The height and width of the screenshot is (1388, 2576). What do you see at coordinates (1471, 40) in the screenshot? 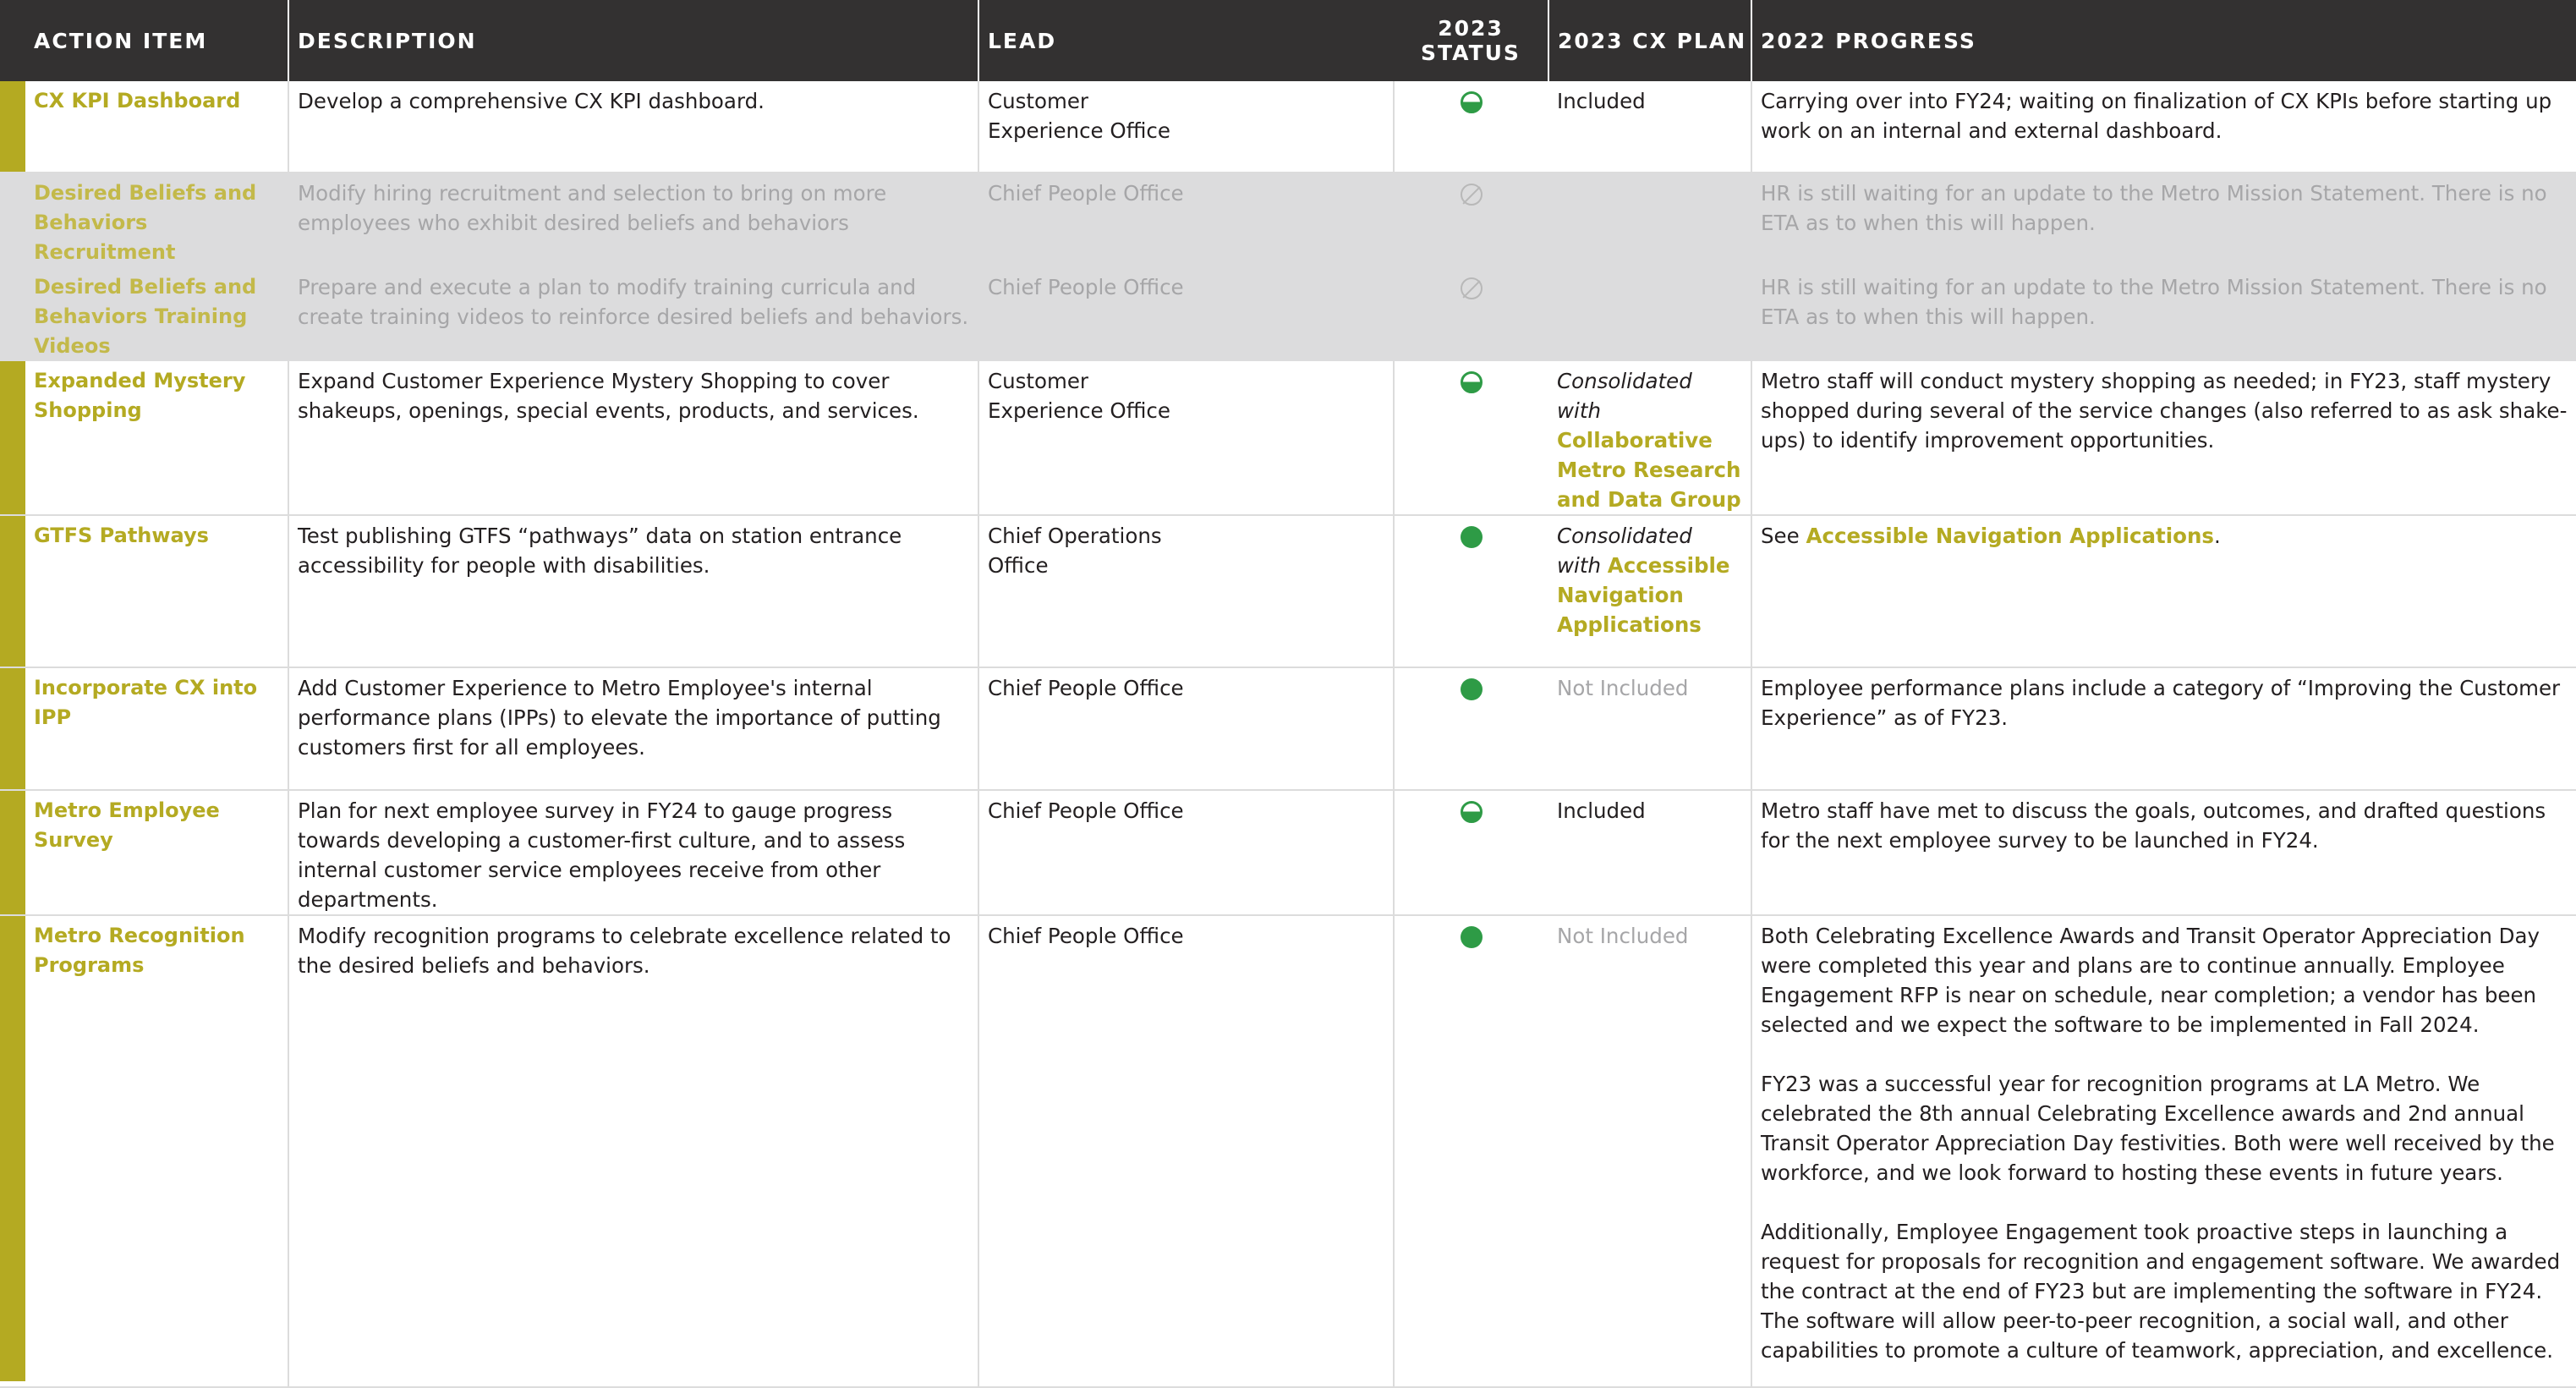
I see `header-status: 2023 STATUS` at bounding box center [1471, 40].